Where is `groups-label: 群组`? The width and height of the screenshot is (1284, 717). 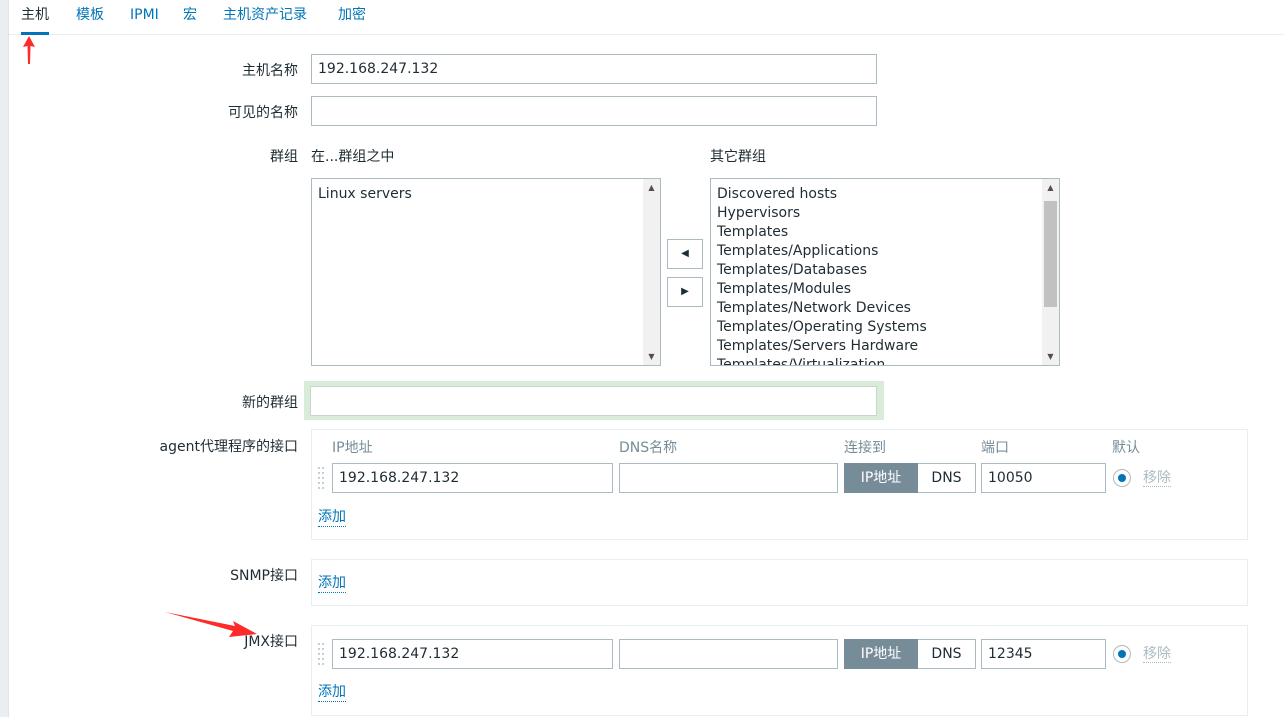
groups-label: 群组 is located at coordinates (284, 157).